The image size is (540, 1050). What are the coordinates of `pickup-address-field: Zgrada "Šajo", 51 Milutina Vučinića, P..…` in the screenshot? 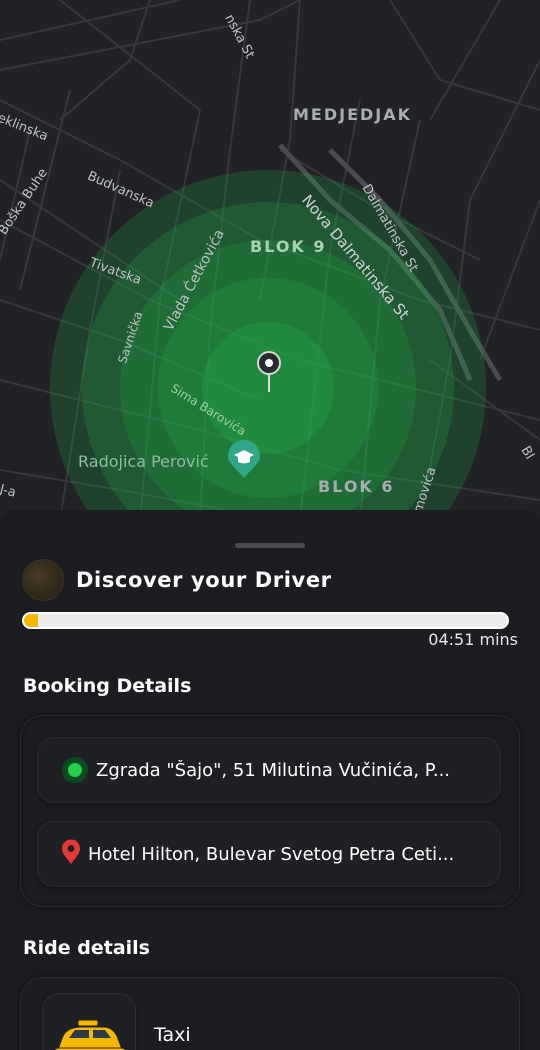 It's located at (269, 770).